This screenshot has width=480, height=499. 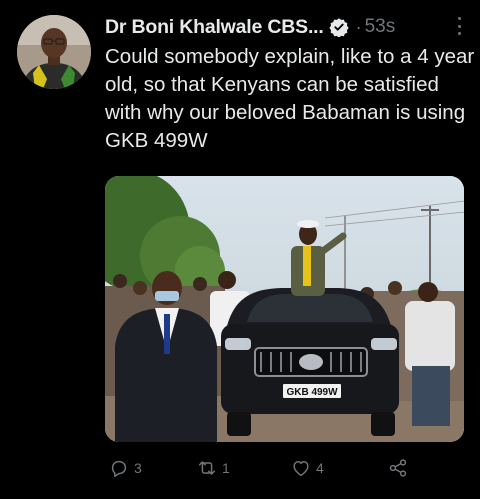 I want to click on share-button, so click(x=398, y=468).